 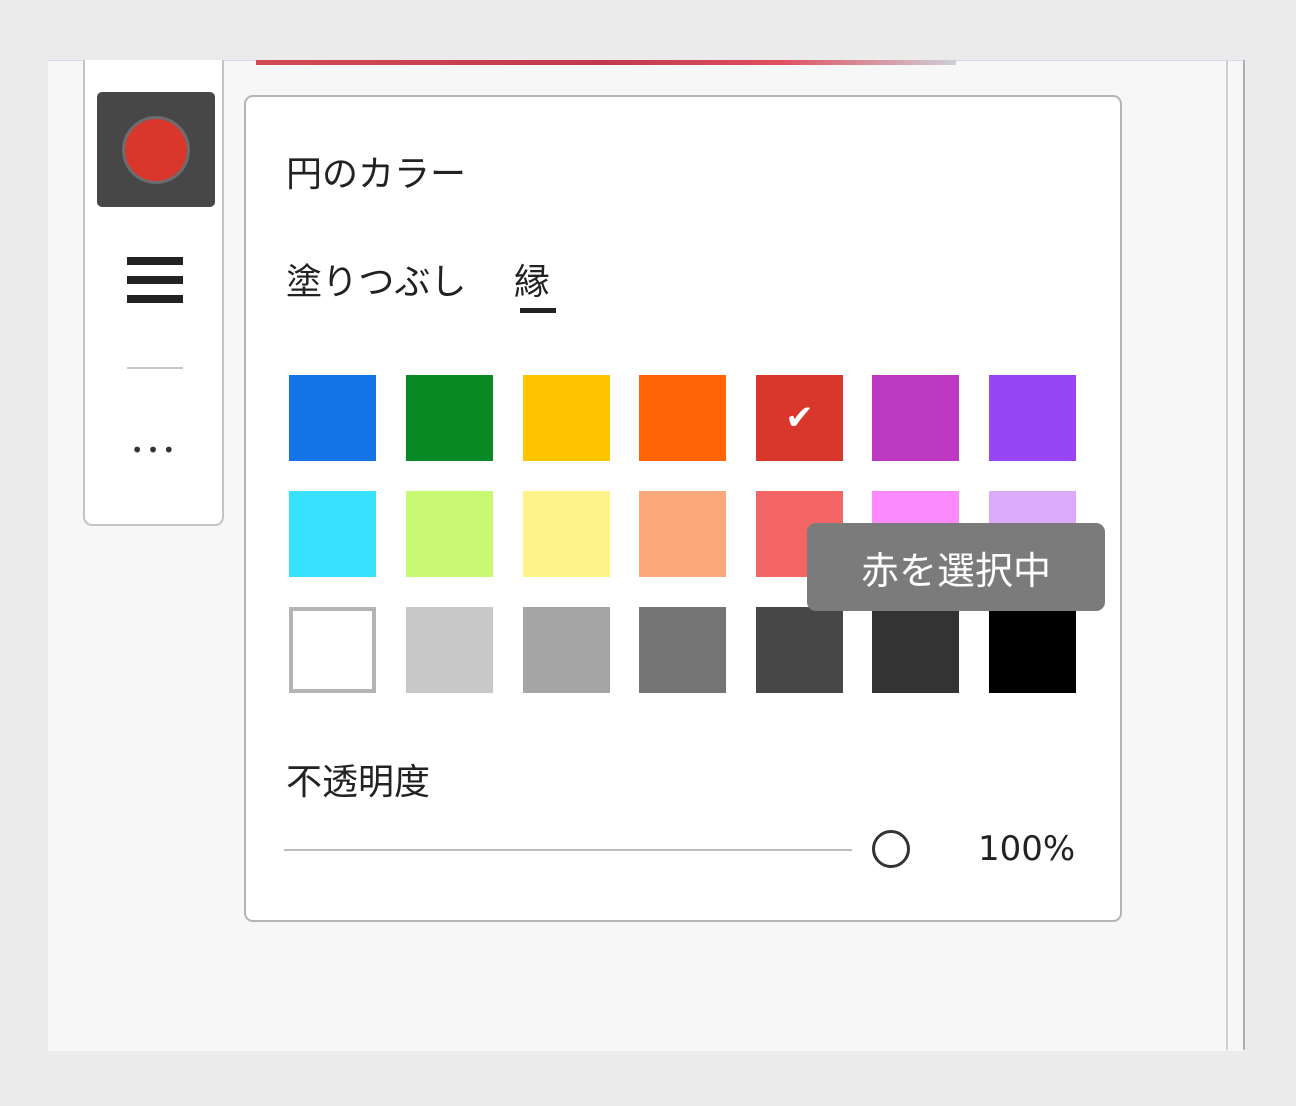 I want to click on toolbar-divider, so click(x=155, y=368).